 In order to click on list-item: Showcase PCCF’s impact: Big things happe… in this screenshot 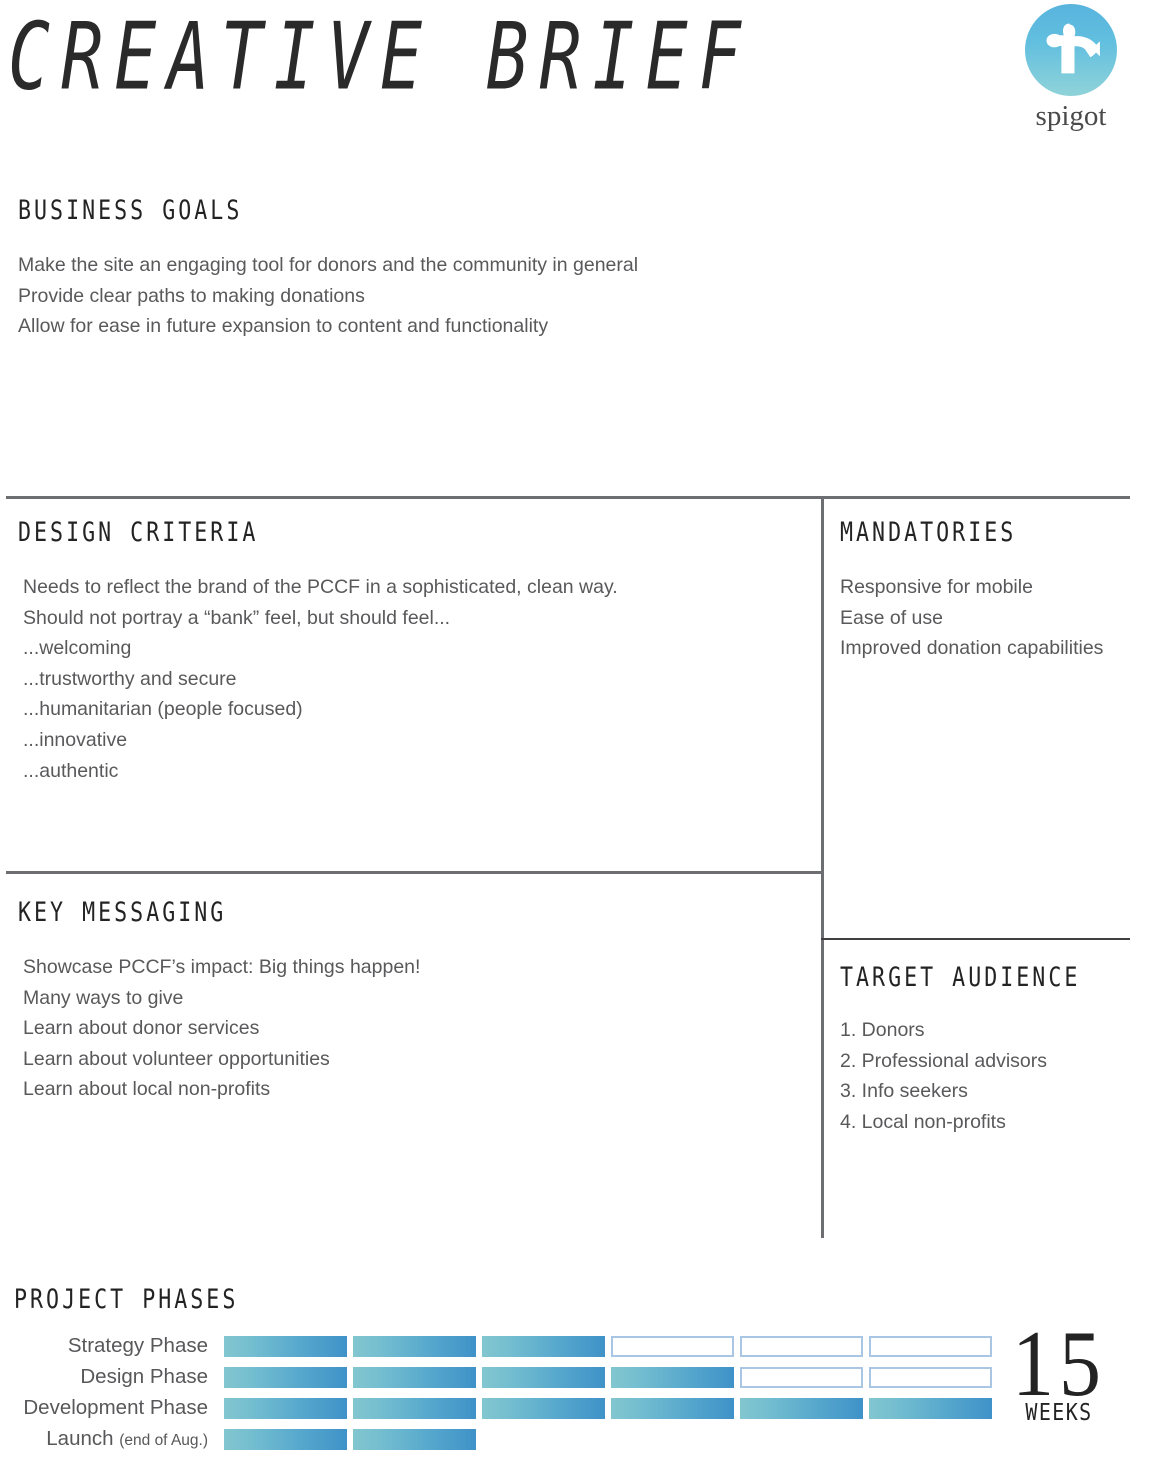, I will do `click(222, 967)`.